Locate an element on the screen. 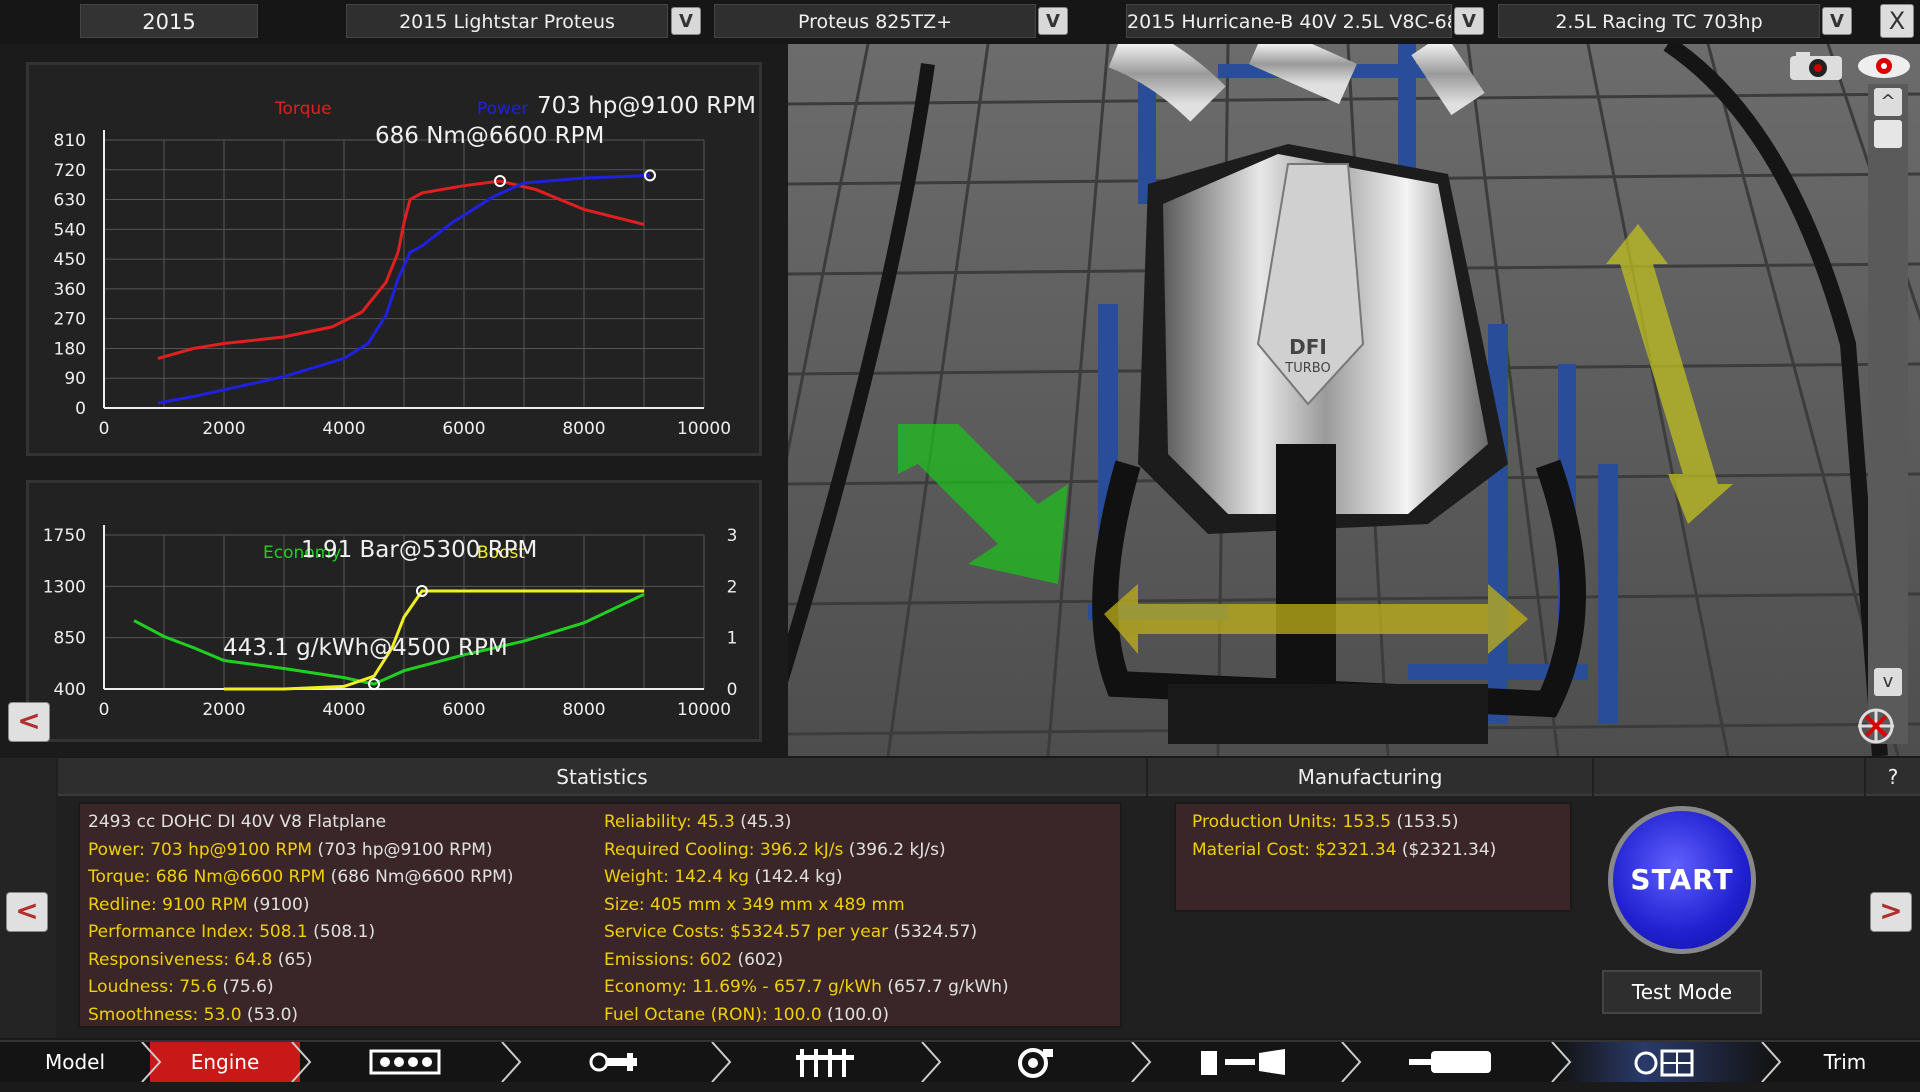  scroll-up-button: ^ is located at coordinates (1888, 102).